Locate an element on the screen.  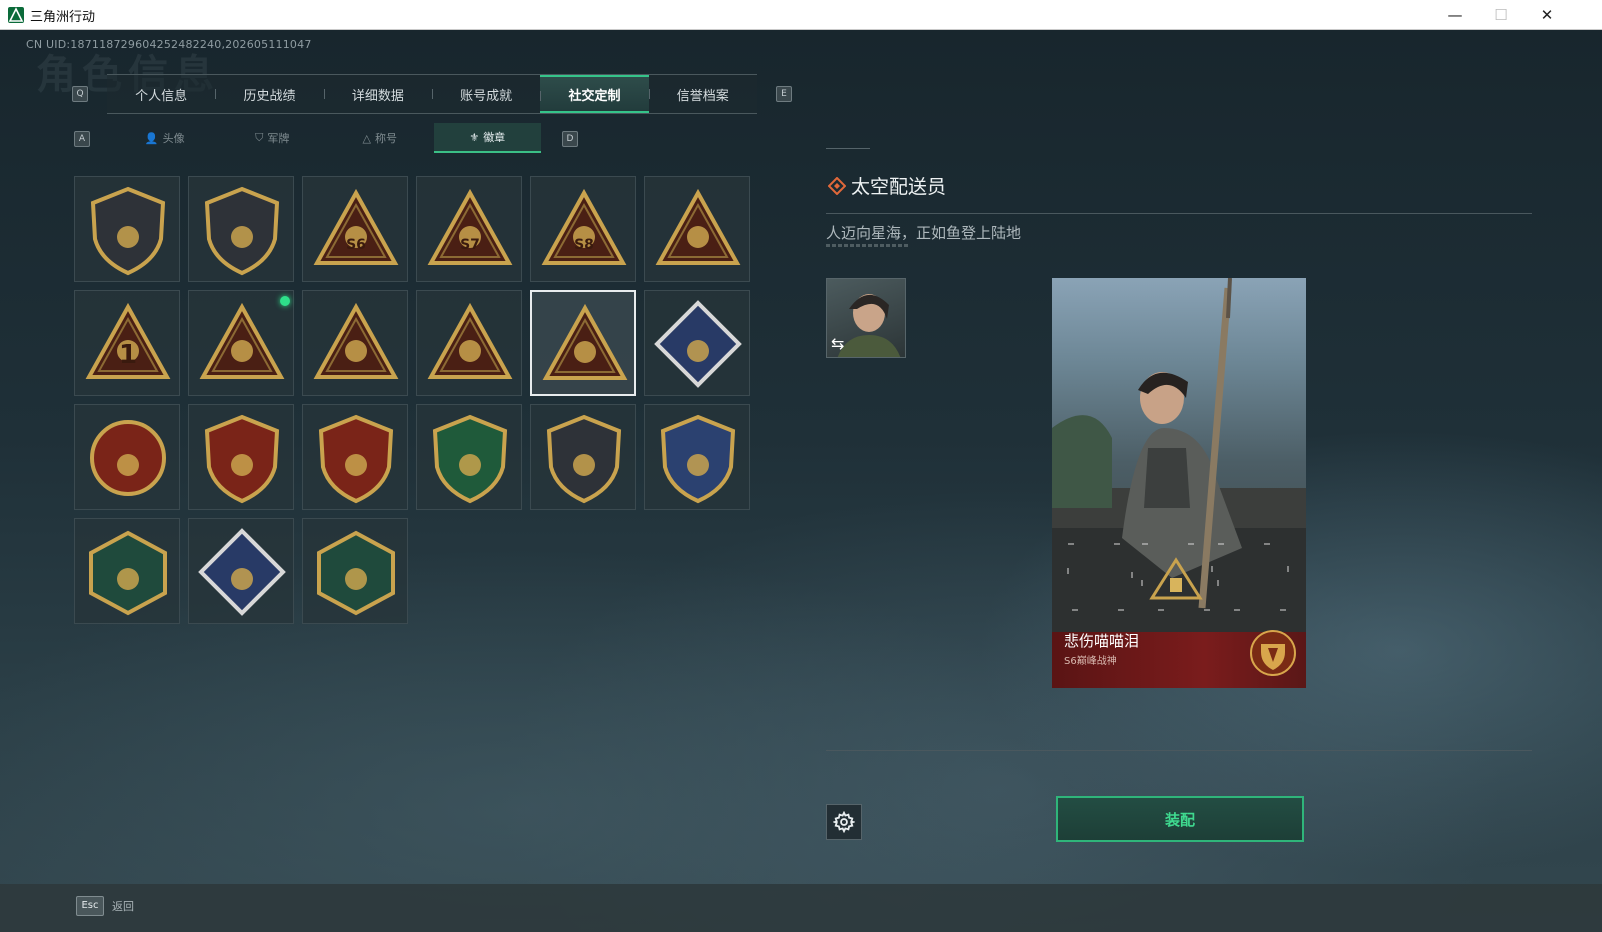
tab-personal-info: 个人信息 is located at coordinates (161, 94).